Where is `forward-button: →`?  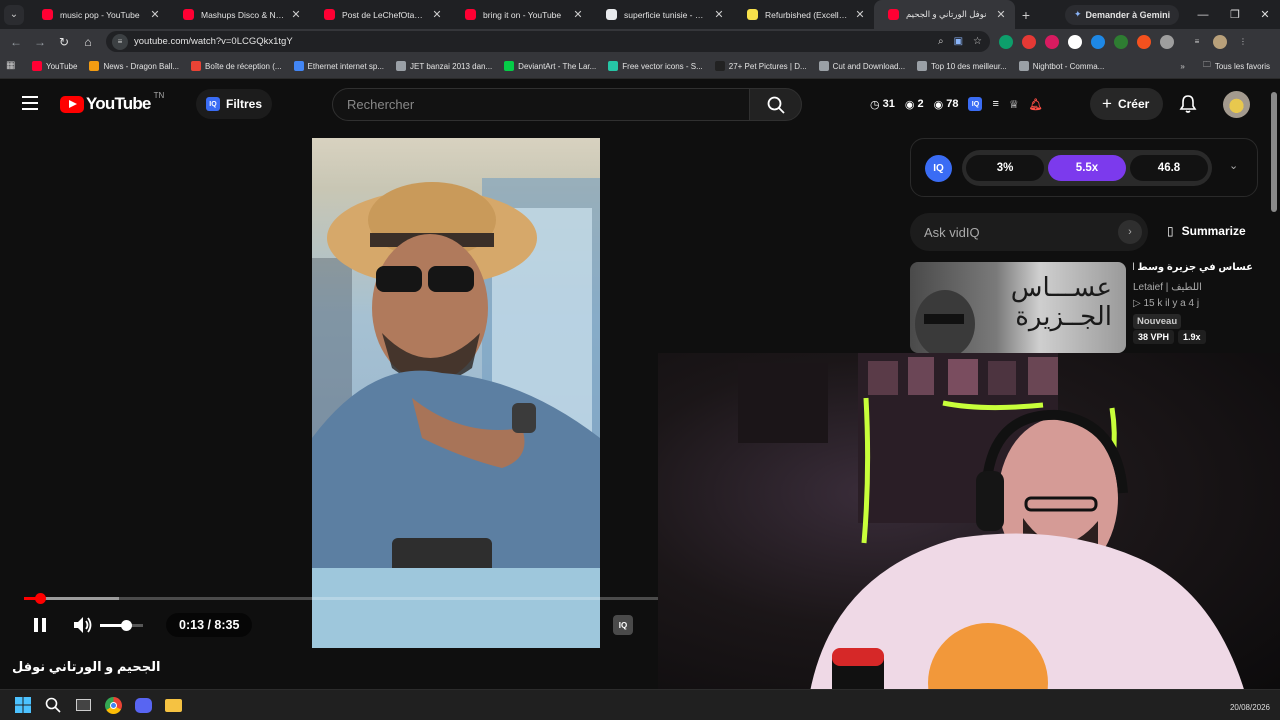 forward-button: → is located at coordinates (40, 42).